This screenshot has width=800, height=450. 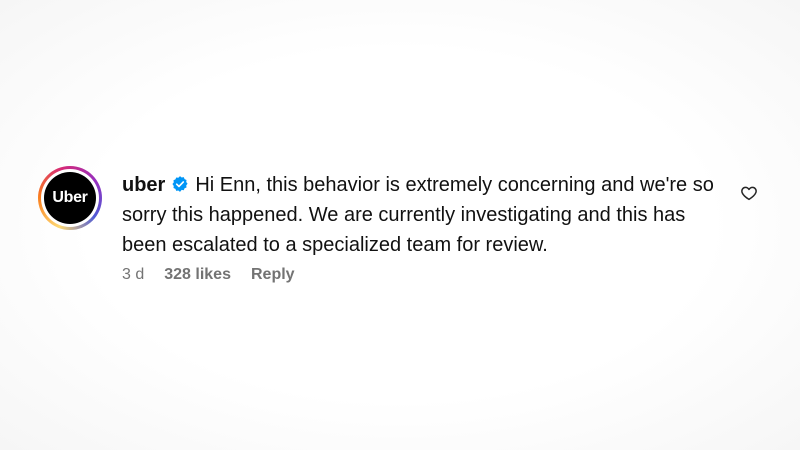 I want to click on username-link: uber, so click(x=143, y=185).